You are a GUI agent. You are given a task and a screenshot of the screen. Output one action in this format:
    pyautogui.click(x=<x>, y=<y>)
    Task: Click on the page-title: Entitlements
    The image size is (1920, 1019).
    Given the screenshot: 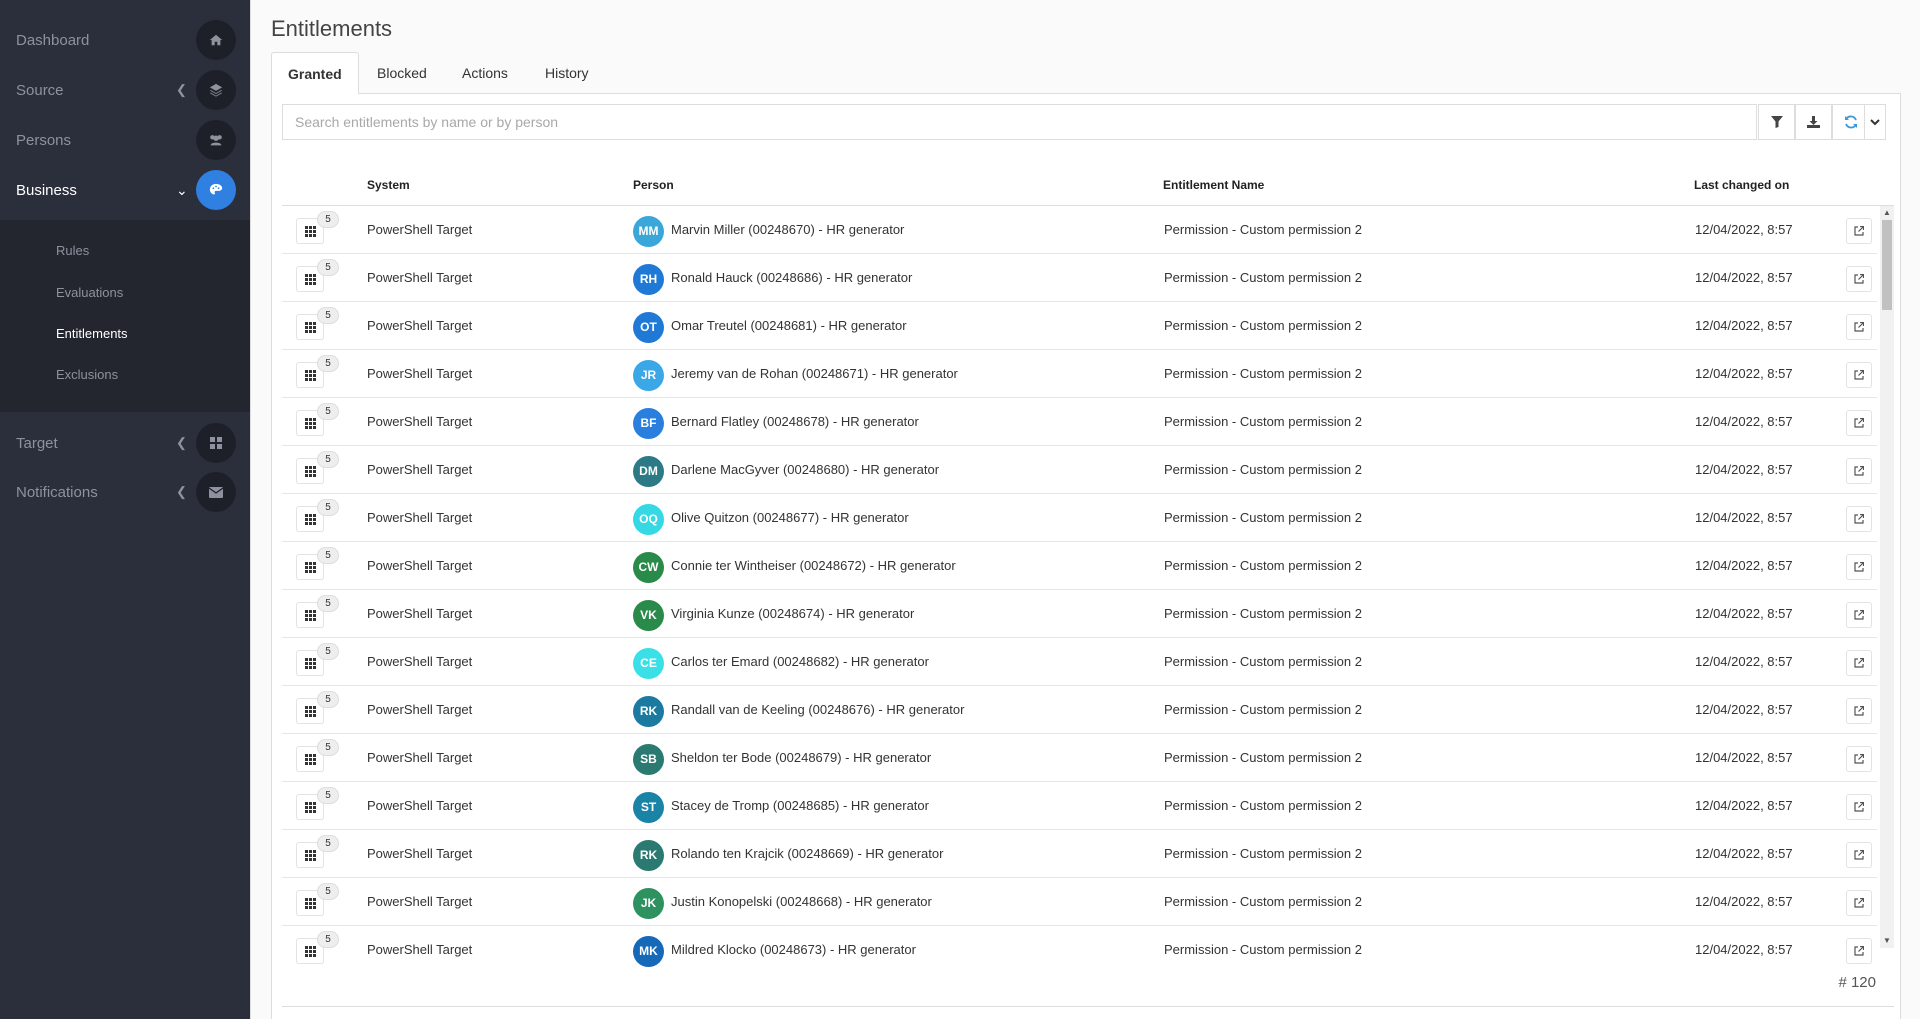 What is the action you would take?
    pyautogui.click(x=332, y=28)
    